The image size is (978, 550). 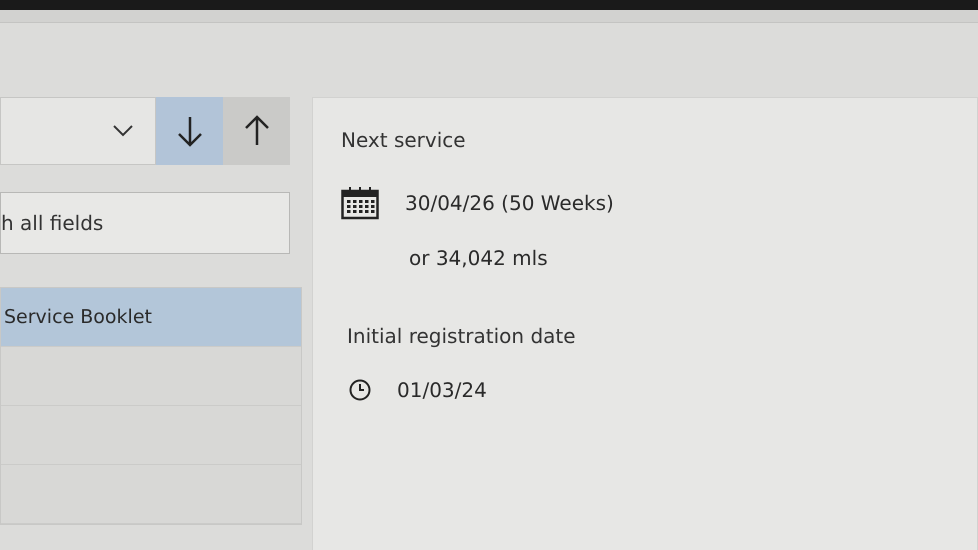 I want to click on registration-date: 01/03/24, so click(x=442, y=390).